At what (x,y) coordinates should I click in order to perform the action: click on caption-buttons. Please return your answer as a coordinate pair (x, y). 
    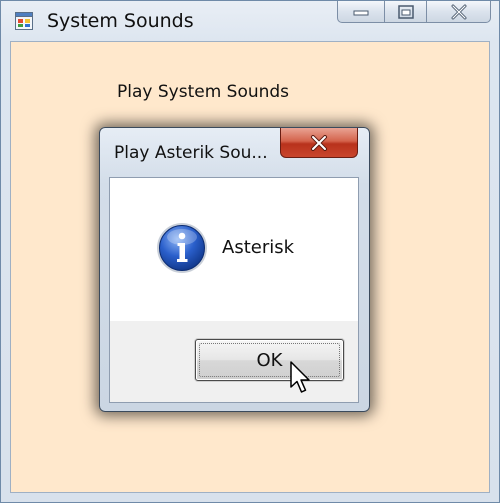
    Looking at the image, I should click on (414, 13).